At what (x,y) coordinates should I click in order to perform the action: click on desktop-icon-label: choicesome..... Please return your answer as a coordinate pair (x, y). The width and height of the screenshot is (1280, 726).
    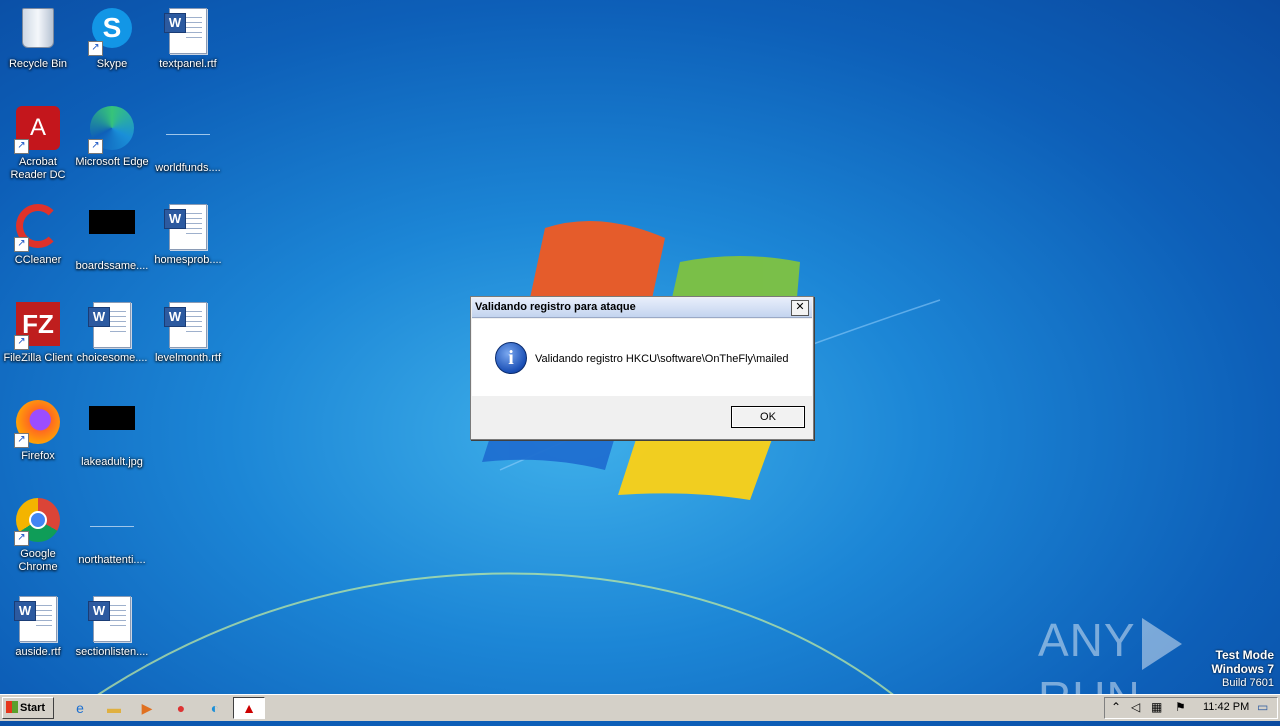
    Looking at the image, I should click on (112, 358).